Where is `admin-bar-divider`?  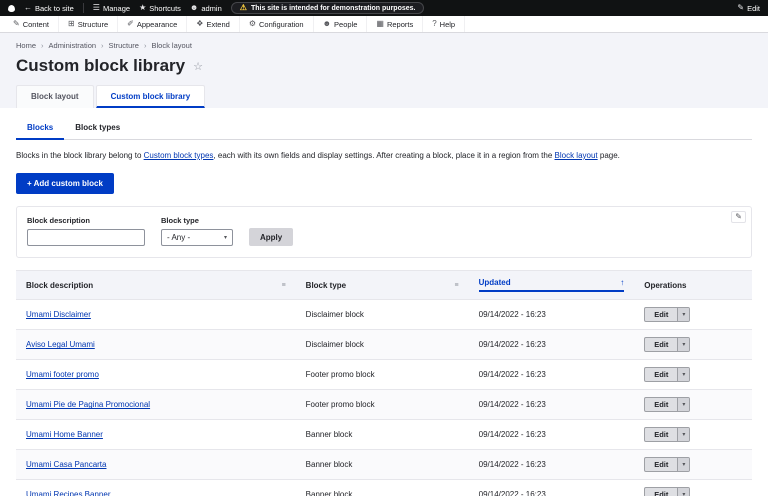 admin-bar-divider is located at coordinates (83, 8).